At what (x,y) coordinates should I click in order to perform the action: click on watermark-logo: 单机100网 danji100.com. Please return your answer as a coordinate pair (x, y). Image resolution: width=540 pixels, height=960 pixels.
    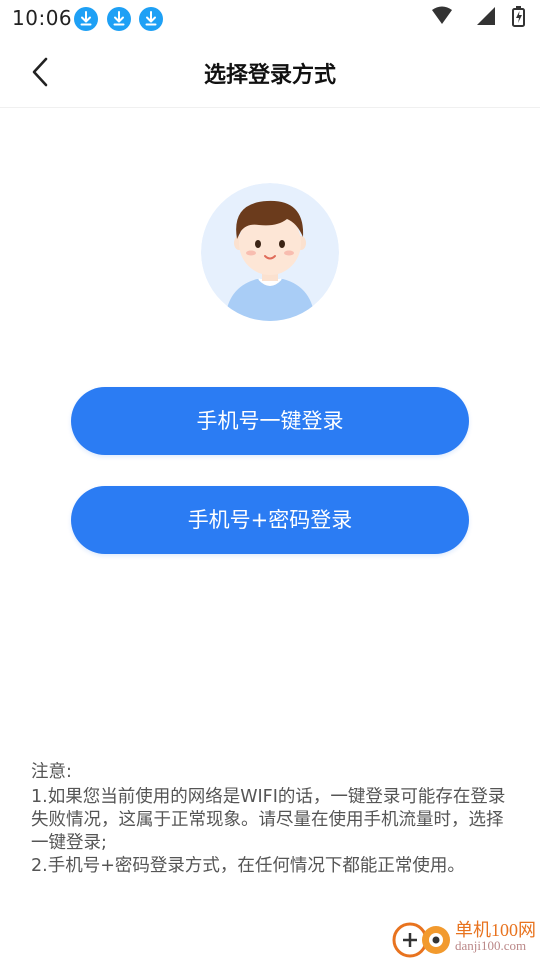
    Looking at the image, I should click on (466, 938).